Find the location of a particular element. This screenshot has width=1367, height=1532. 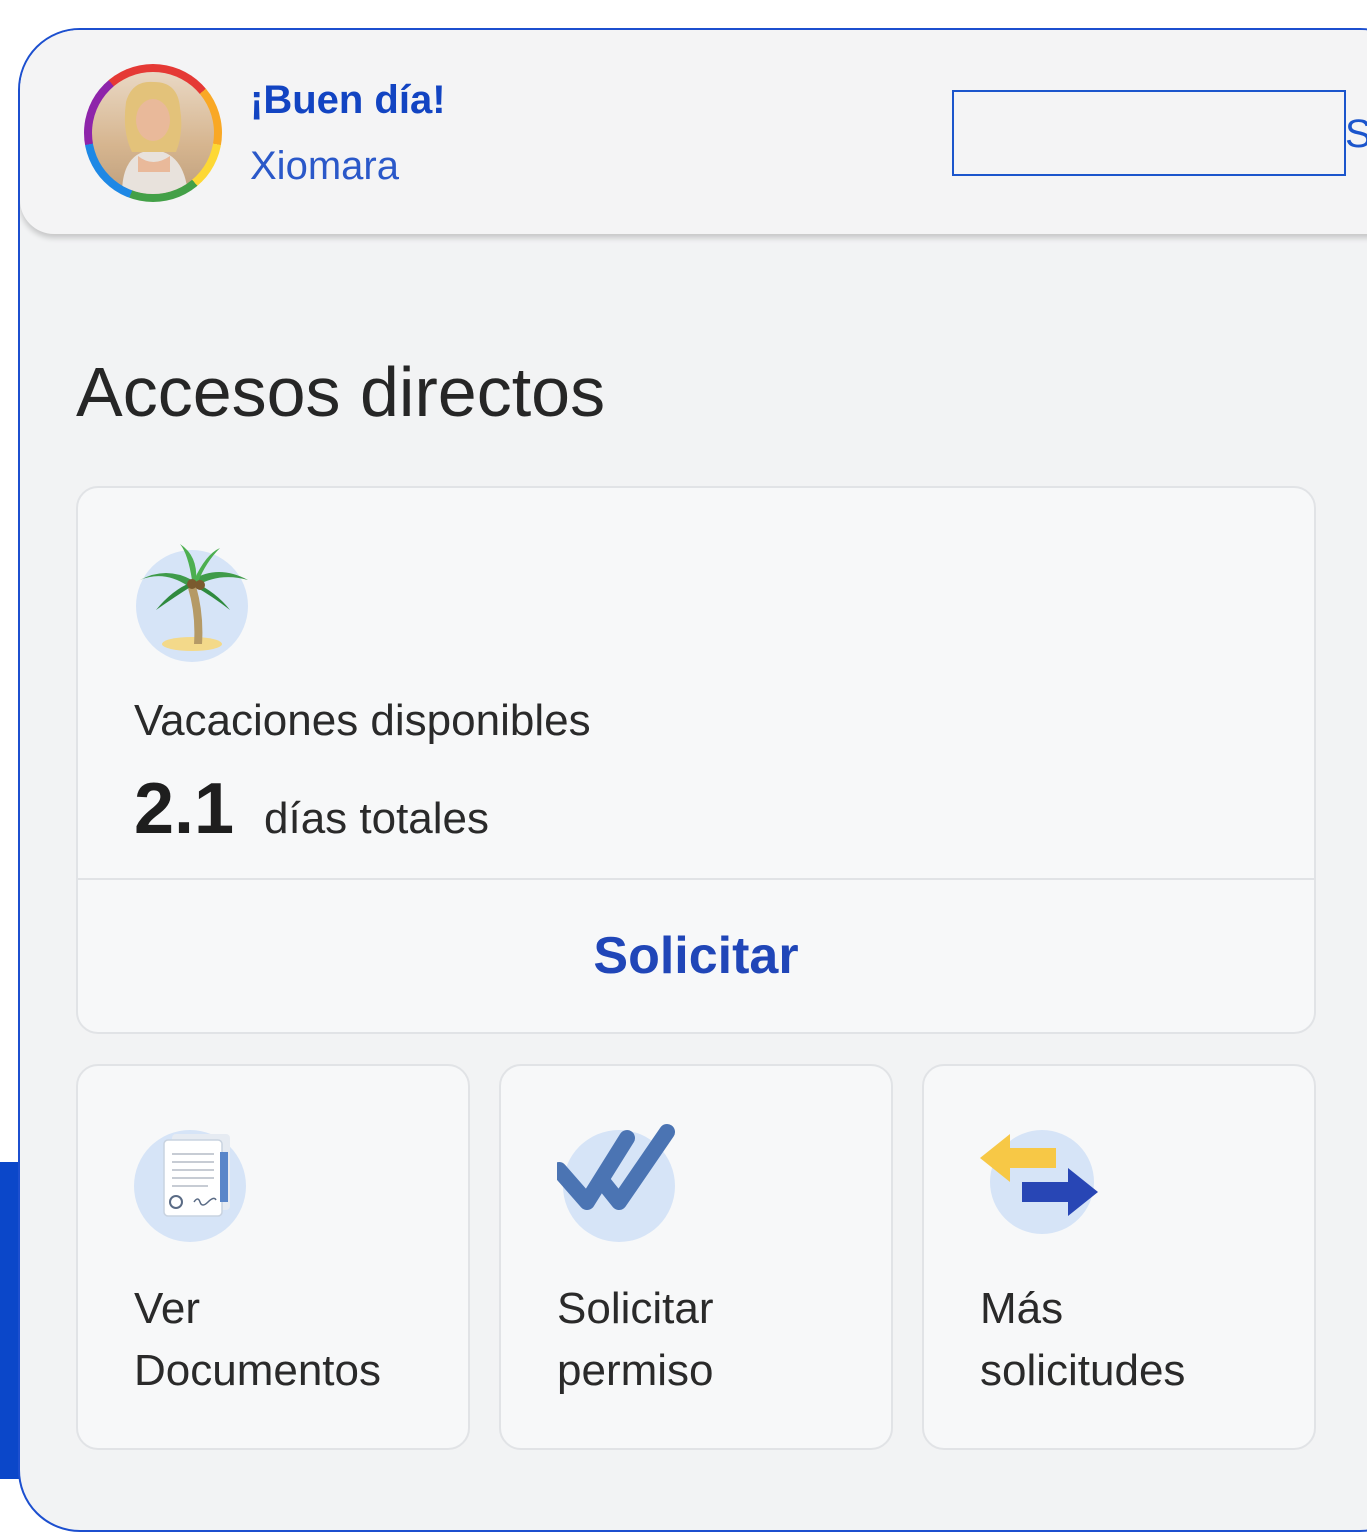

shortcut-label-line: Ver is located at coordinates (167, 1308).